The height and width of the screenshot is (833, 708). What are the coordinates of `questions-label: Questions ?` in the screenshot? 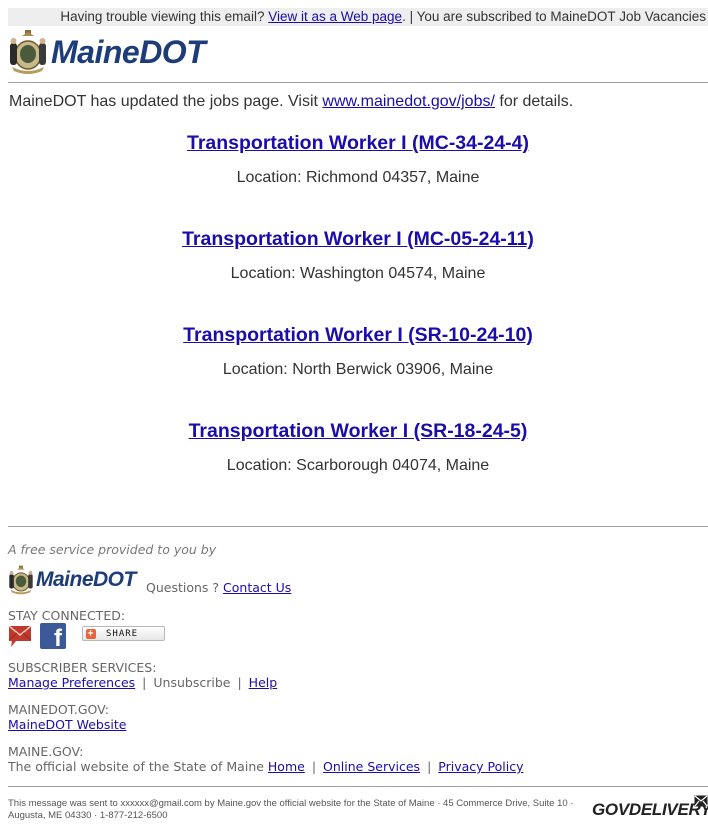 It's located at (185, 587).